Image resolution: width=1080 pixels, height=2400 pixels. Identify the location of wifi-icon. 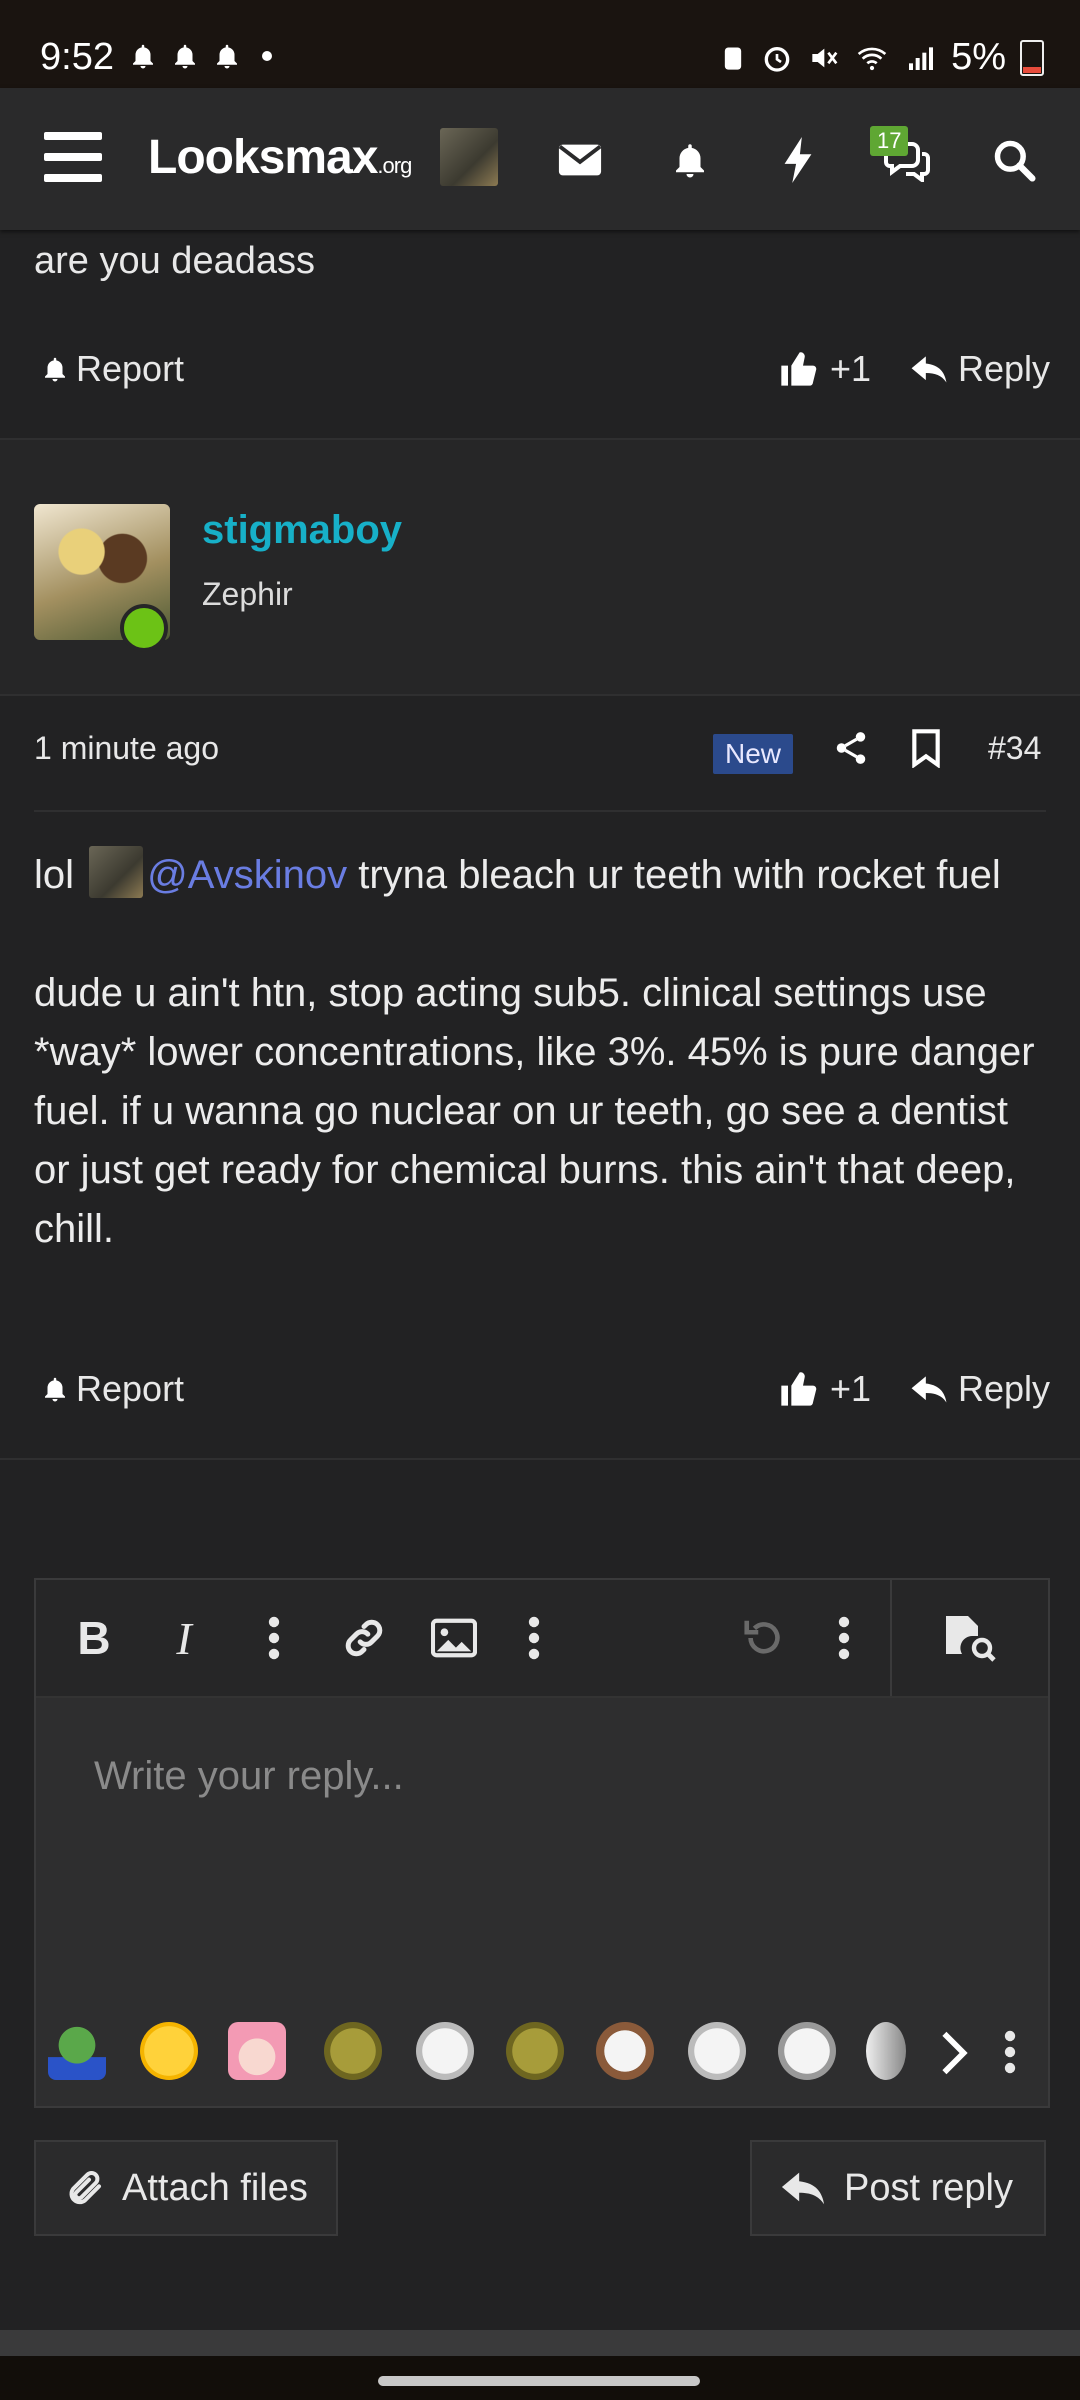
(872, 58).